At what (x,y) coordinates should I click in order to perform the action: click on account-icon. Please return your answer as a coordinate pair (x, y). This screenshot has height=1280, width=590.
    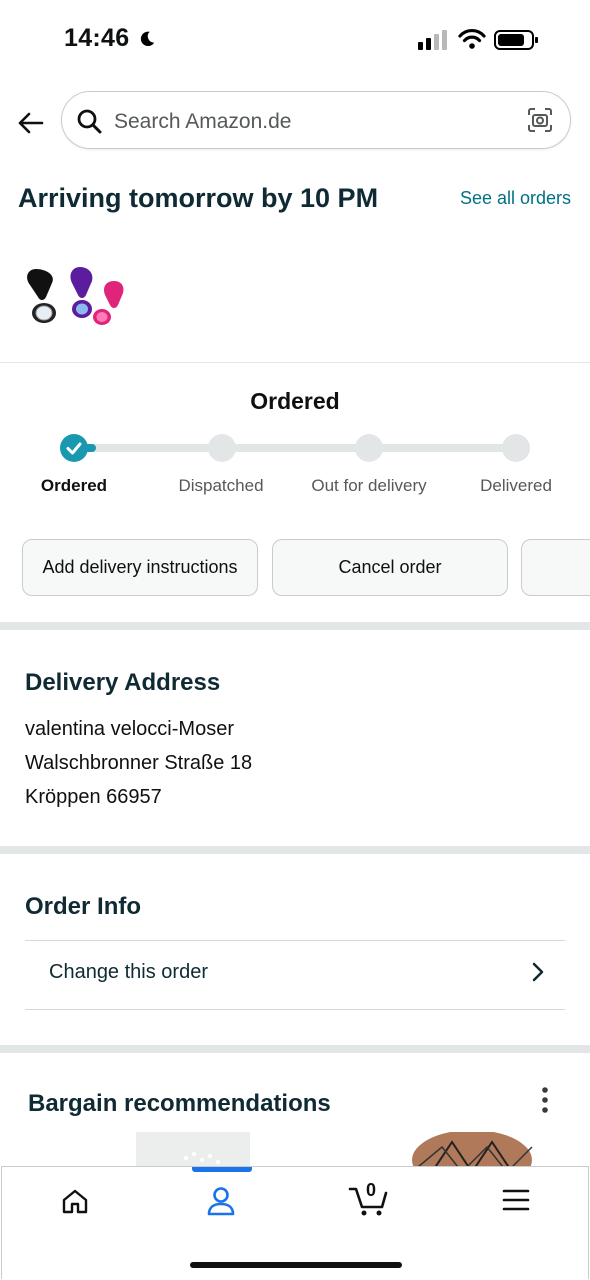
    Looking at the image, I should click on (221, 1201).